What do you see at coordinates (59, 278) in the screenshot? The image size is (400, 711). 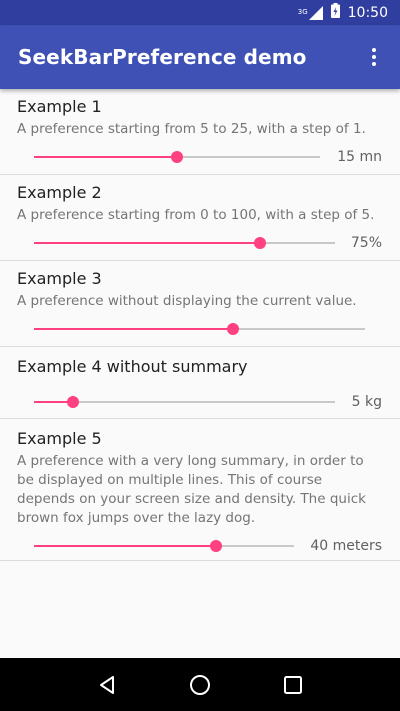 I see `preference-title: Example 3` at bounding box center [59, 278].